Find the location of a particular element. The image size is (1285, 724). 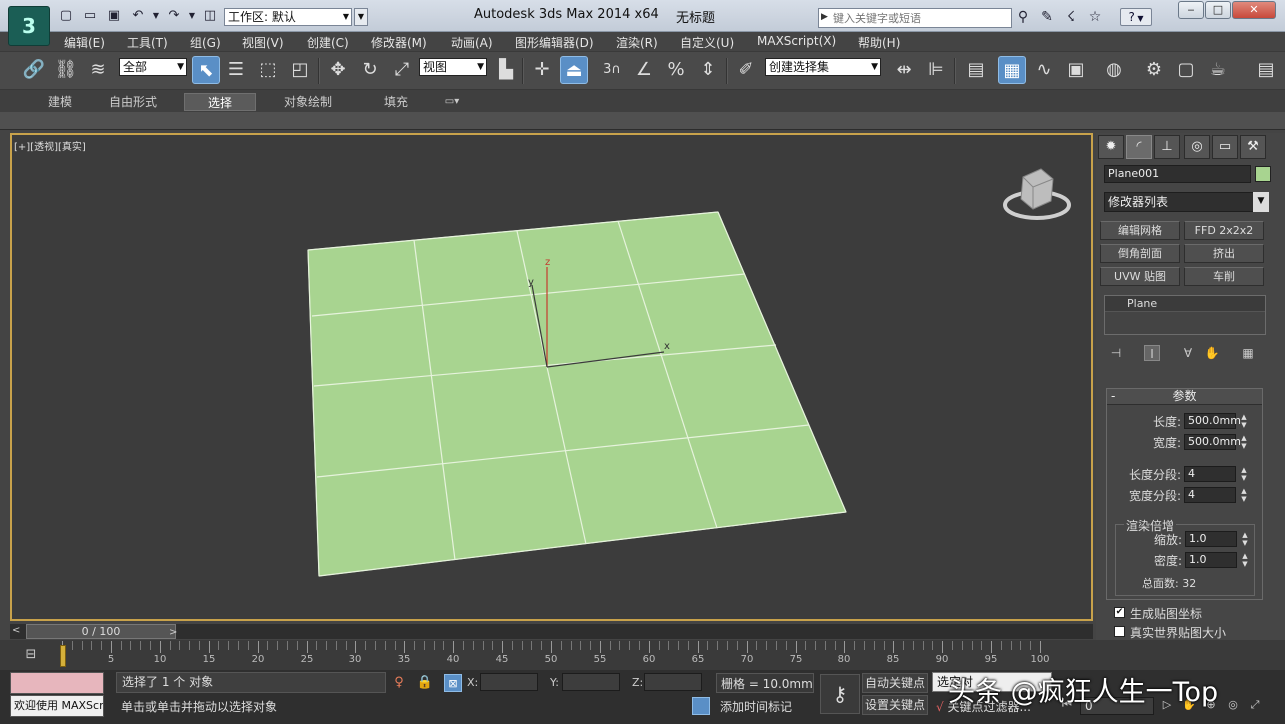

save-icon: ▣ is located at coordinates (114, 16).